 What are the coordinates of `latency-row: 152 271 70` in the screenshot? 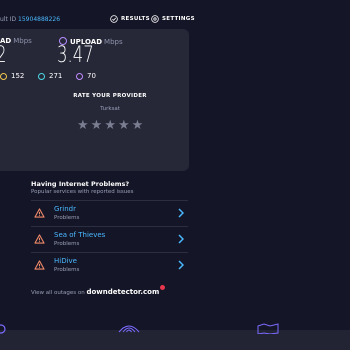 It's located at (95, 77).